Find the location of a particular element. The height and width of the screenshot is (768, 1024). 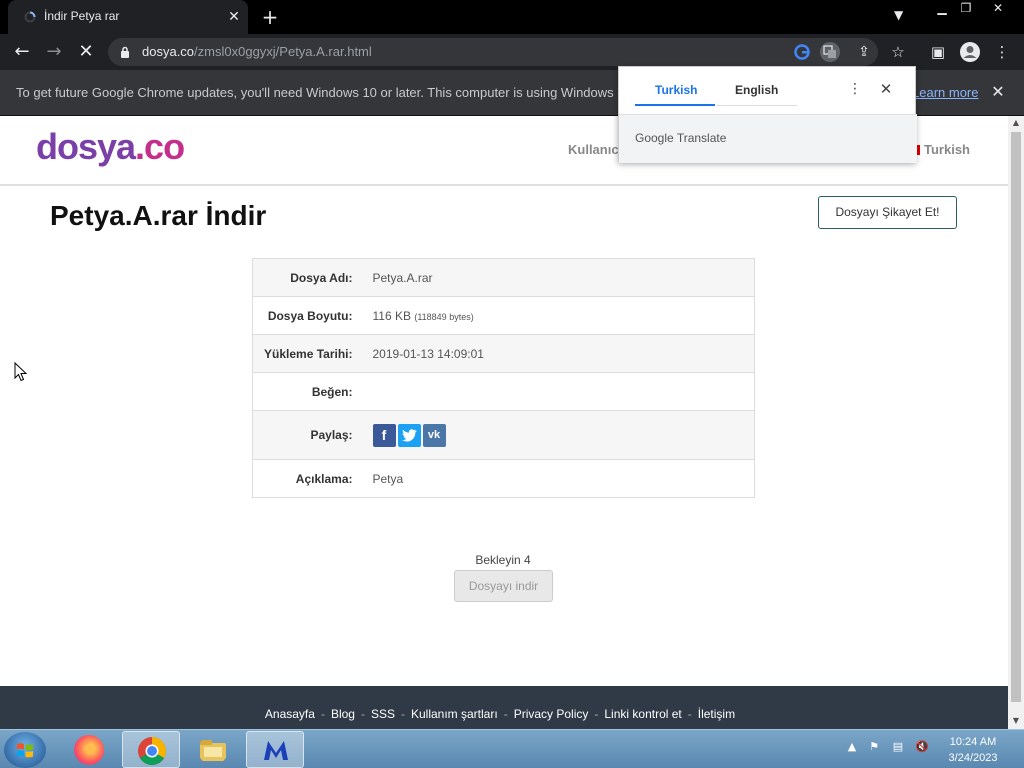

firefox-taskbar-button is located at coordinates (89, 749).